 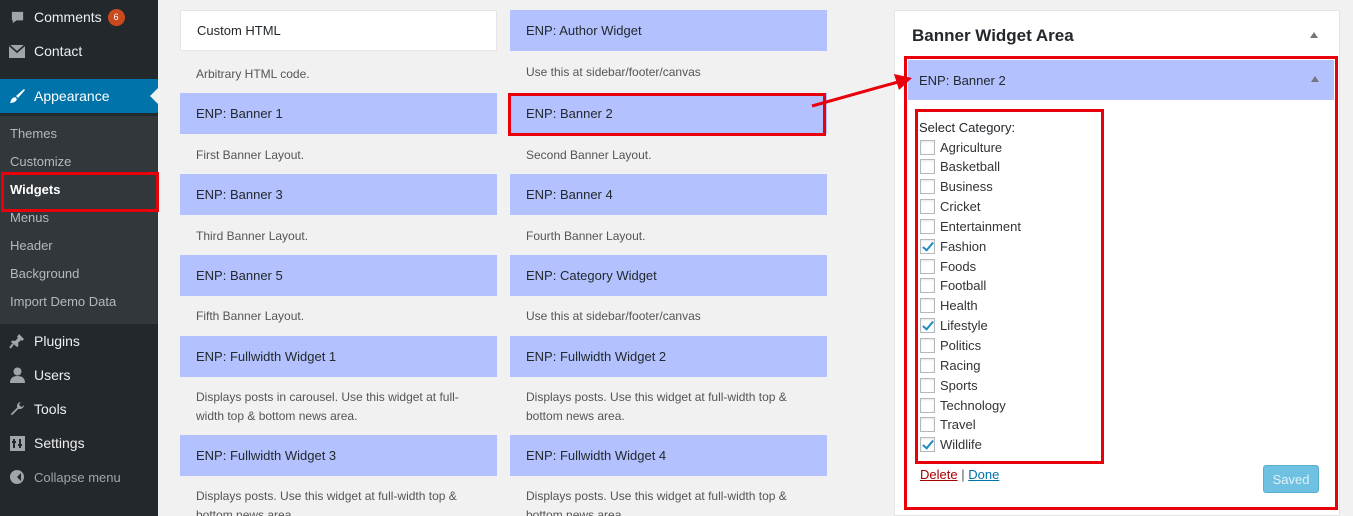 What do you see at coordinates (68, 17) in the screenshot?
I see `menu-comments-label: Comments` at bounding box center [68, 17].